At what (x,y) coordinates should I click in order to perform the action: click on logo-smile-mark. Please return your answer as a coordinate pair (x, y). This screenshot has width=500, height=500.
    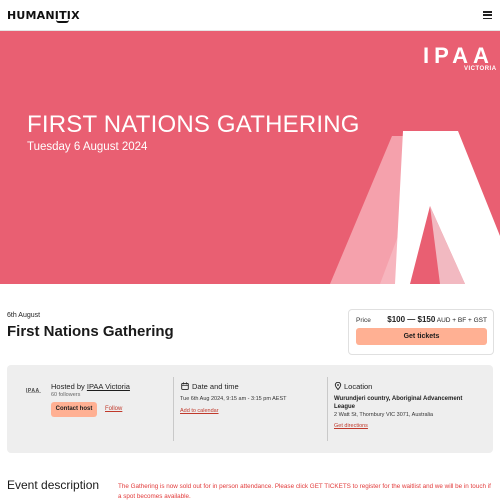
    Looking at the image, I should click on (62, 21).